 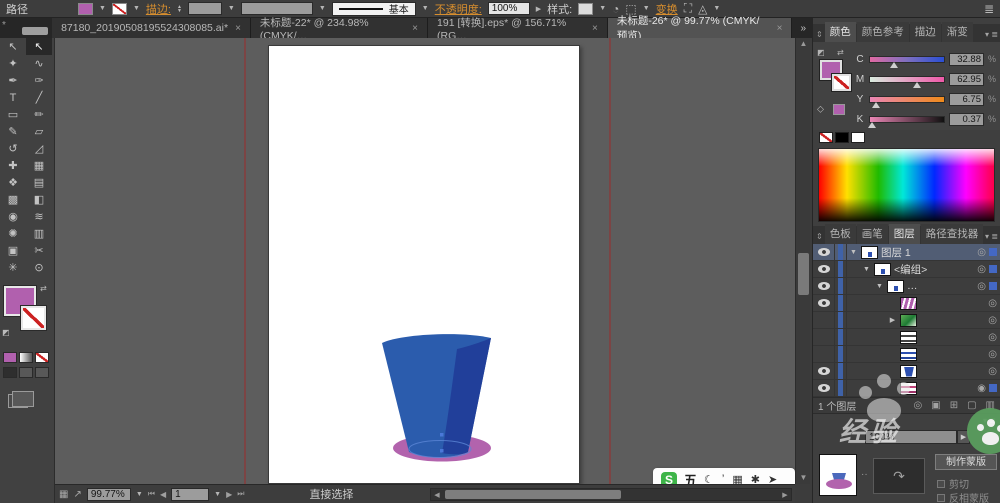 What do you see at coordinates (966, 79) in the screenshot?
I see `channel-value-field: 62.95` at bounding box center [966, 79].